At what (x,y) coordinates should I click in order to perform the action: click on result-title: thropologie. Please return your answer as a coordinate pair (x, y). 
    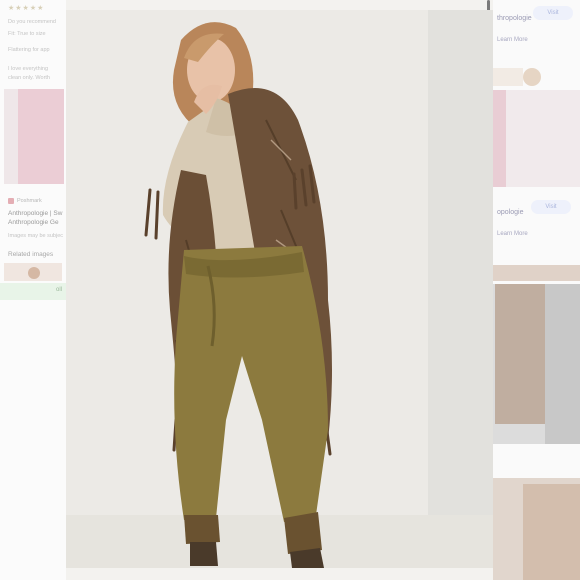
    Looking at the image, I should click on (514, 18).